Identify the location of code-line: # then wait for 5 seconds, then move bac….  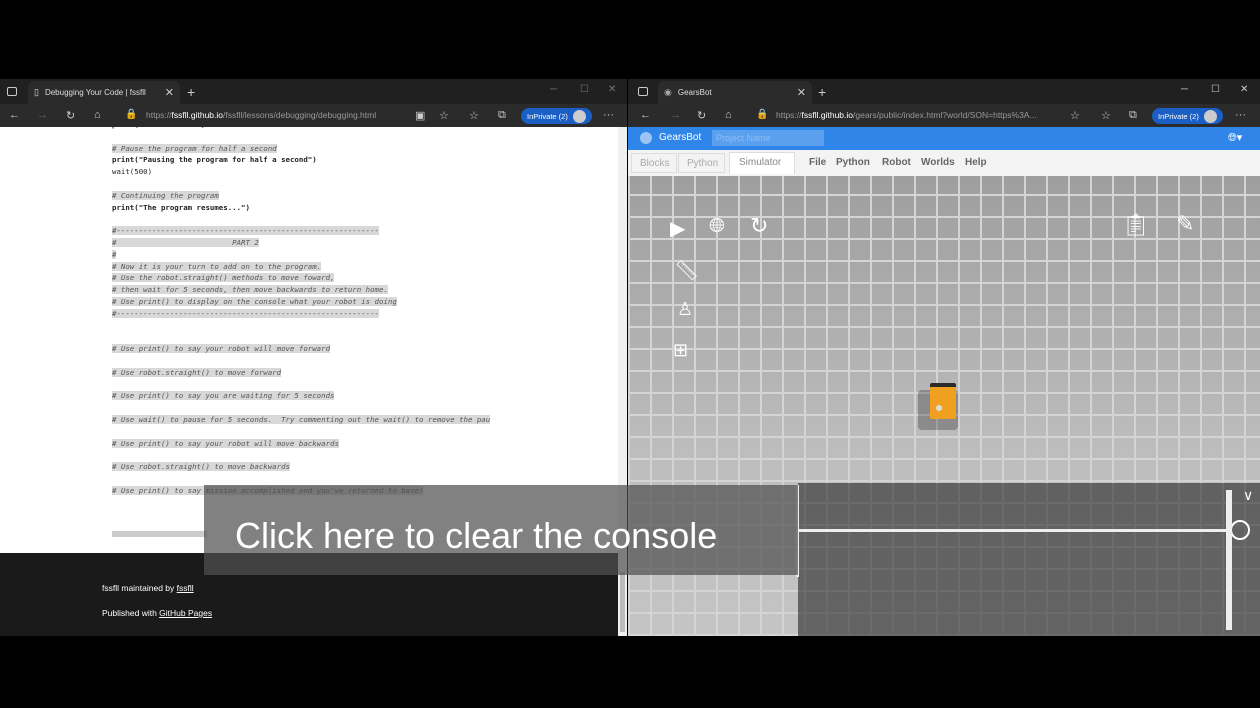
(250, 290).